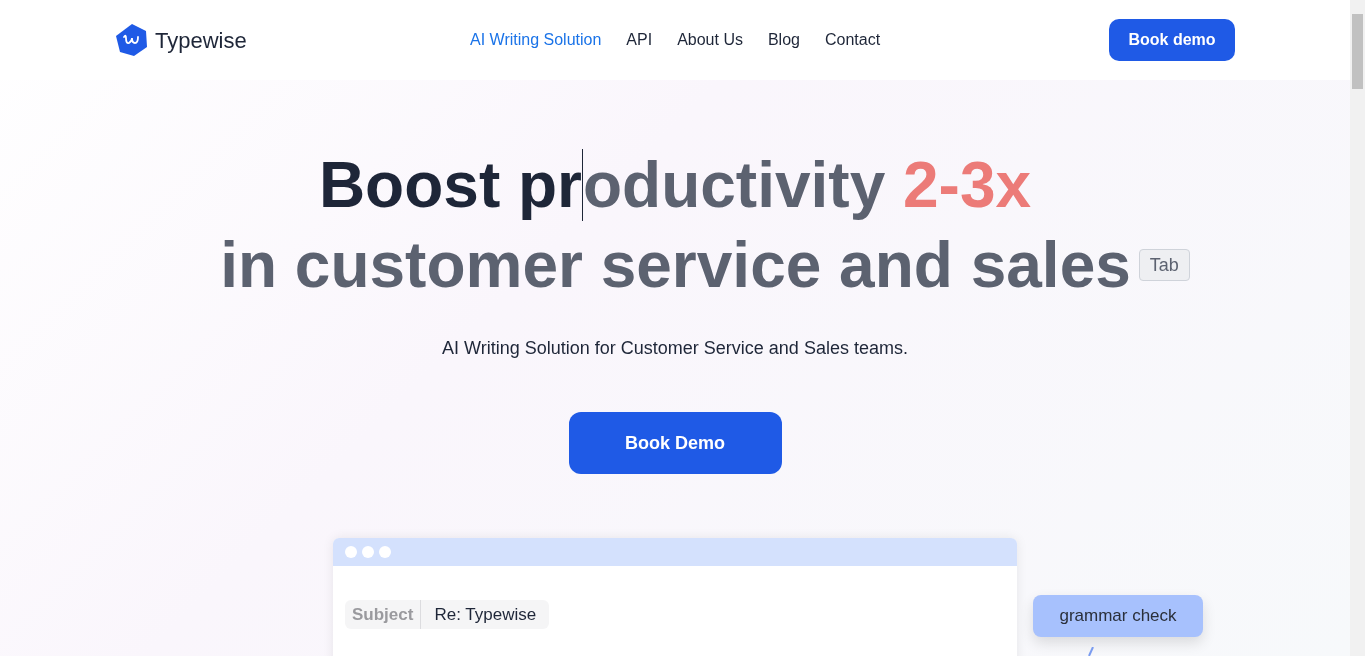 This screenshot has width=1365, height=656. What do you see at coordinates (1172, 40) in the screenshot?
I see `book-demo-button: Book demo` at bounding box center [1172, 40].